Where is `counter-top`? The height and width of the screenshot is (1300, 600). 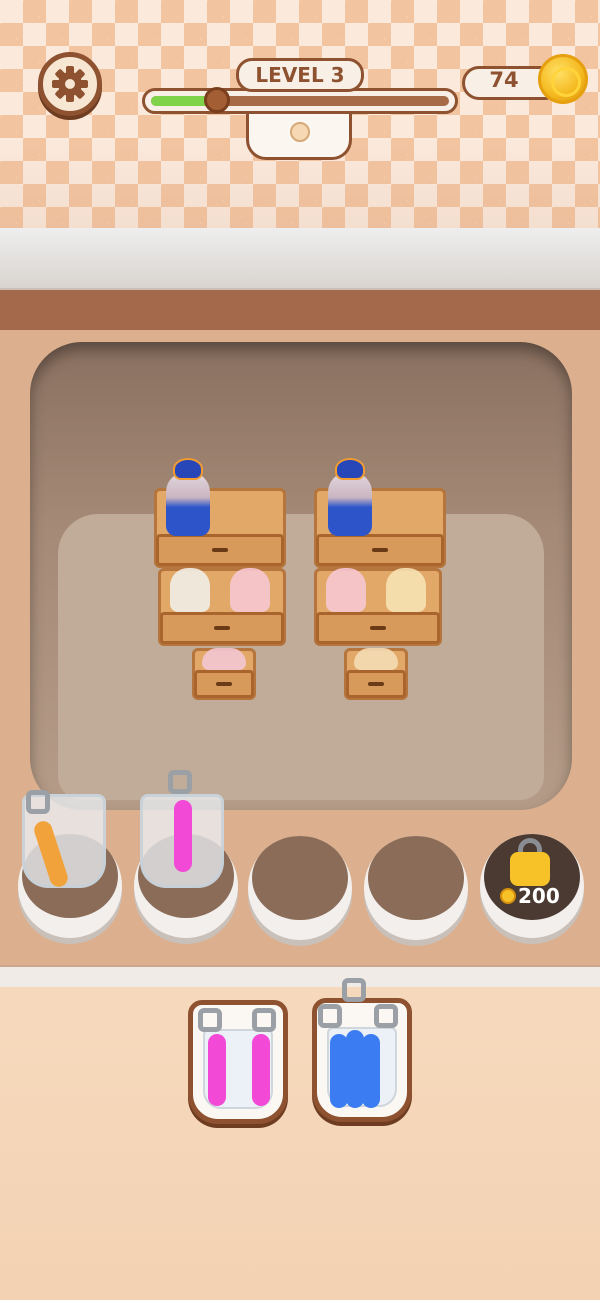 counter-top is located at coordinates (300, 259).